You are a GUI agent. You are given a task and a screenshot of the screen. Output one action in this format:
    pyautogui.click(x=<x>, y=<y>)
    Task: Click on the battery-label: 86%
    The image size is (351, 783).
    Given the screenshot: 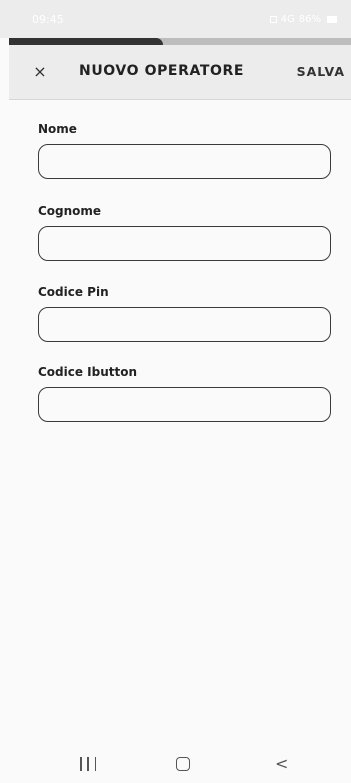 What is the action you would take?
    pyautogui.click(x=309, y=19)
    